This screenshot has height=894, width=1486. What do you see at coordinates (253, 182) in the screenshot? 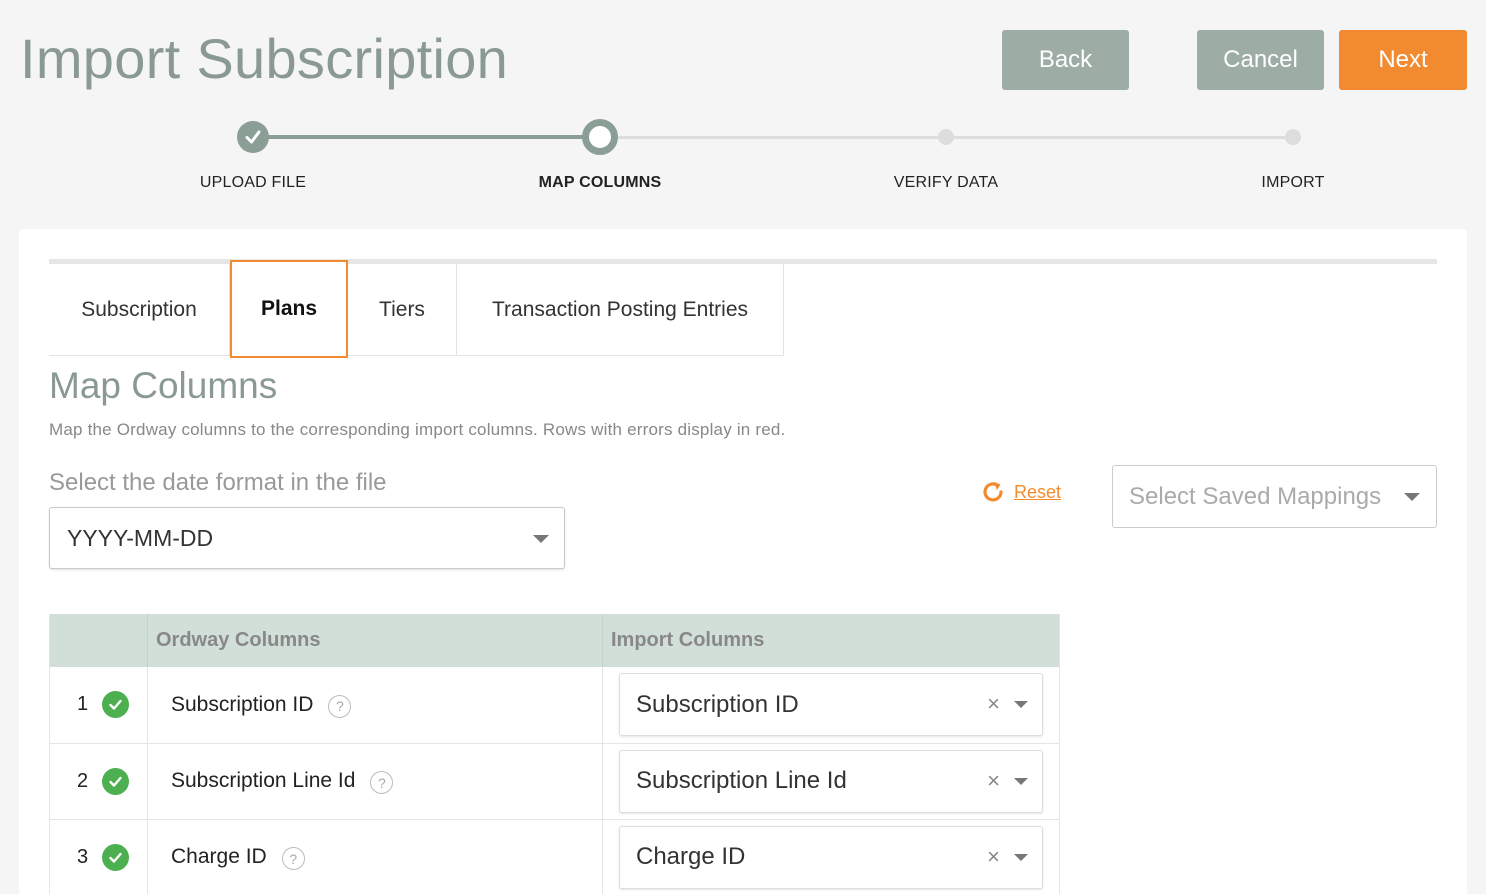
I see `step-label-upload-file: UPLOAD FILE` at bounding box center [253, 182].